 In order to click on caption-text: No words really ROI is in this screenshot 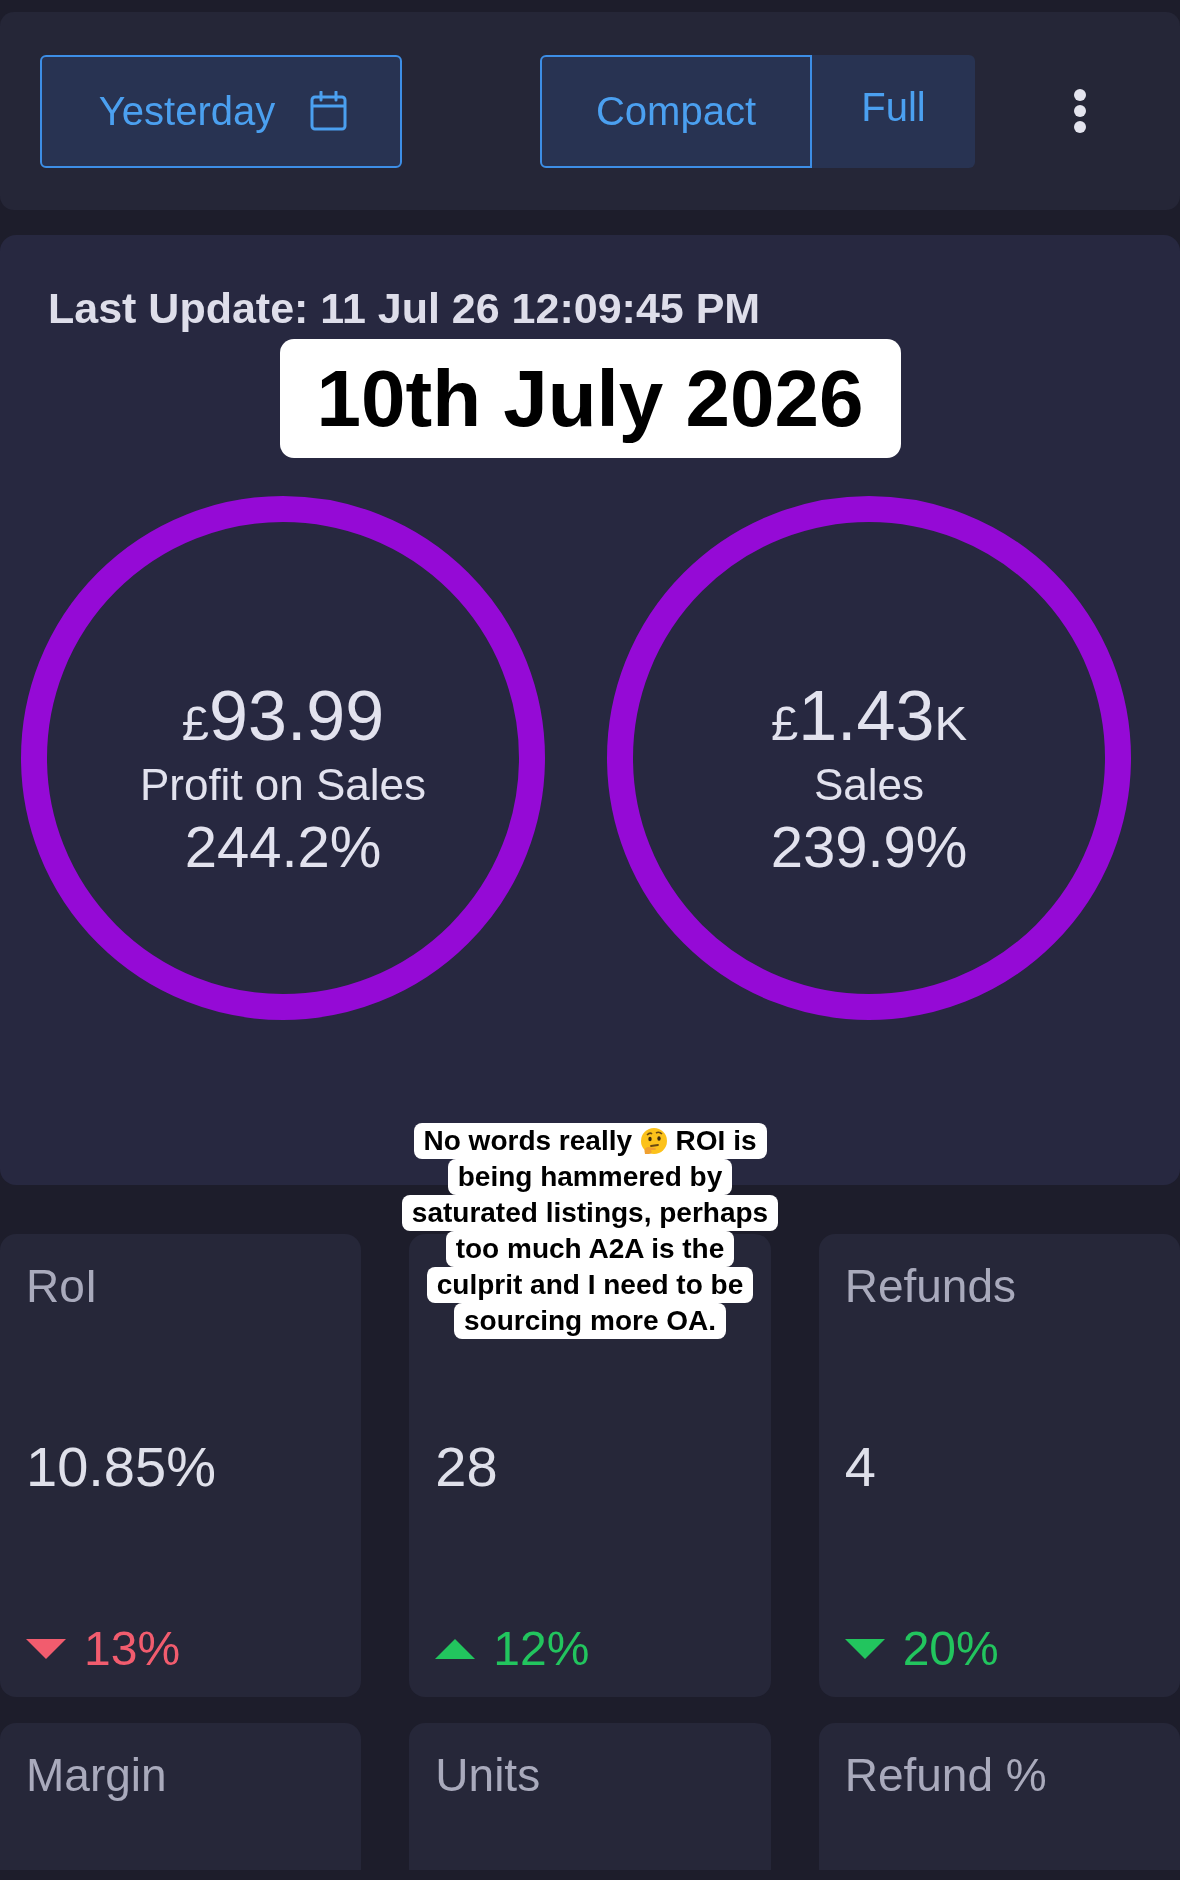, I will do `click(590, 1141)`.